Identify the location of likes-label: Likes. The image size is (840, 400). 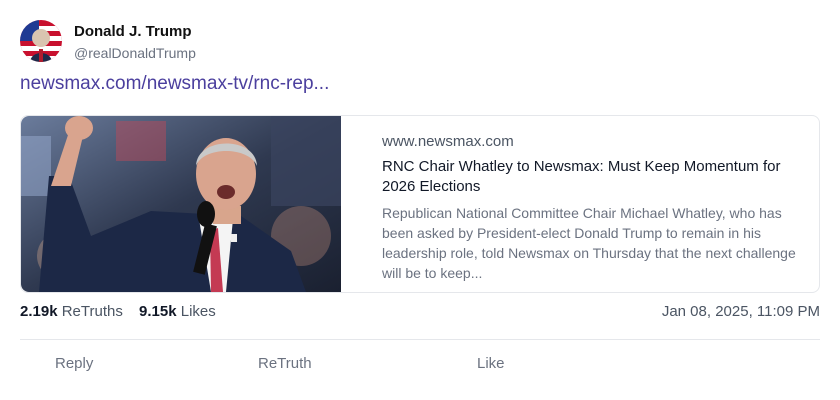
(198, 311).